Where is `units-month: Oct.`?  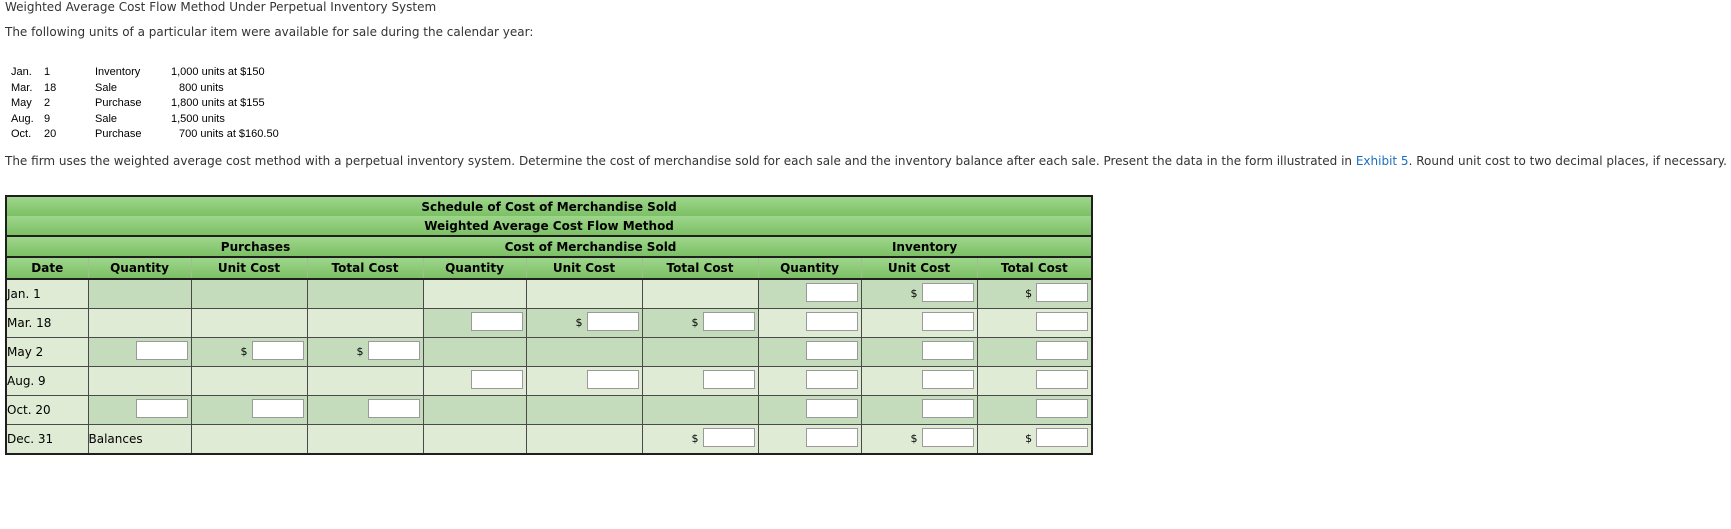 units-month: Oct. is located at coordinates (21, 134).